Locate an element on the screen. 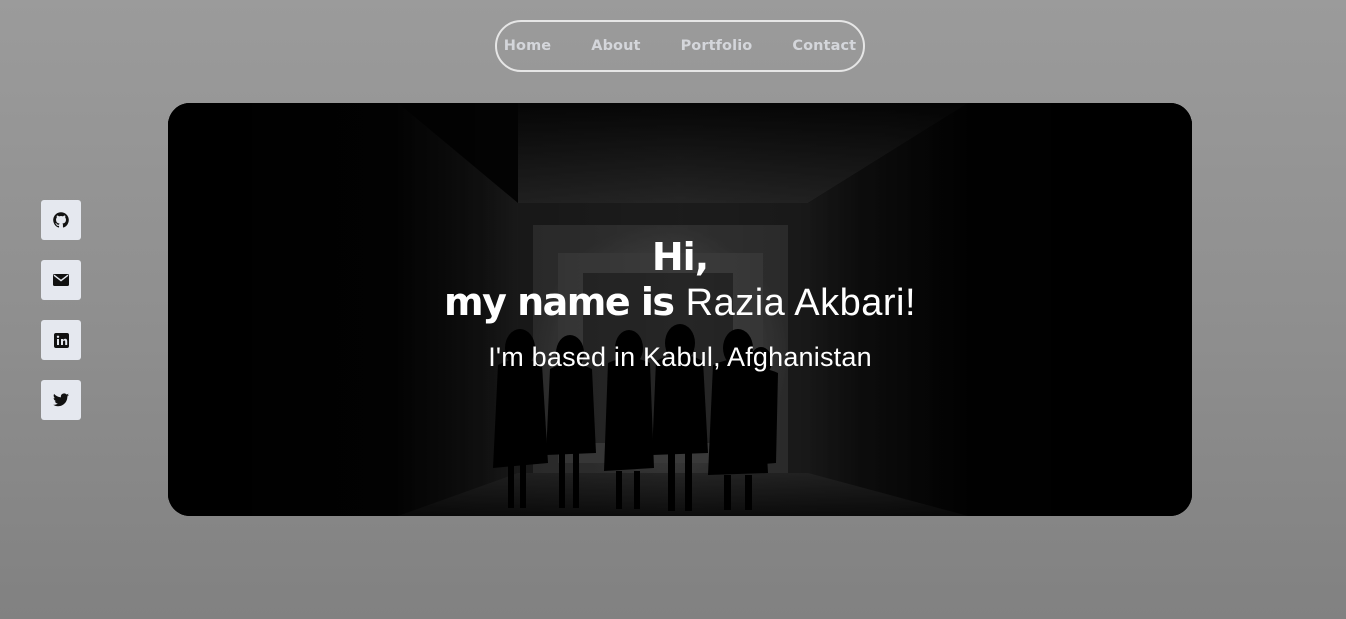  nav-portfolio-link: Portfolio is located at coordinates (717, 46).